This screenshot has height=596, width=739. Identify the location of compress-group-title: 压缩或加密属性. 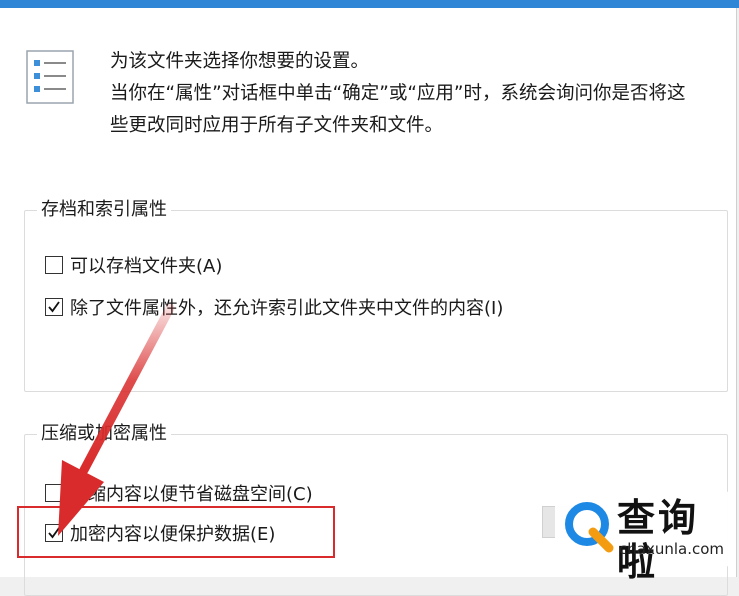
(104, 434).